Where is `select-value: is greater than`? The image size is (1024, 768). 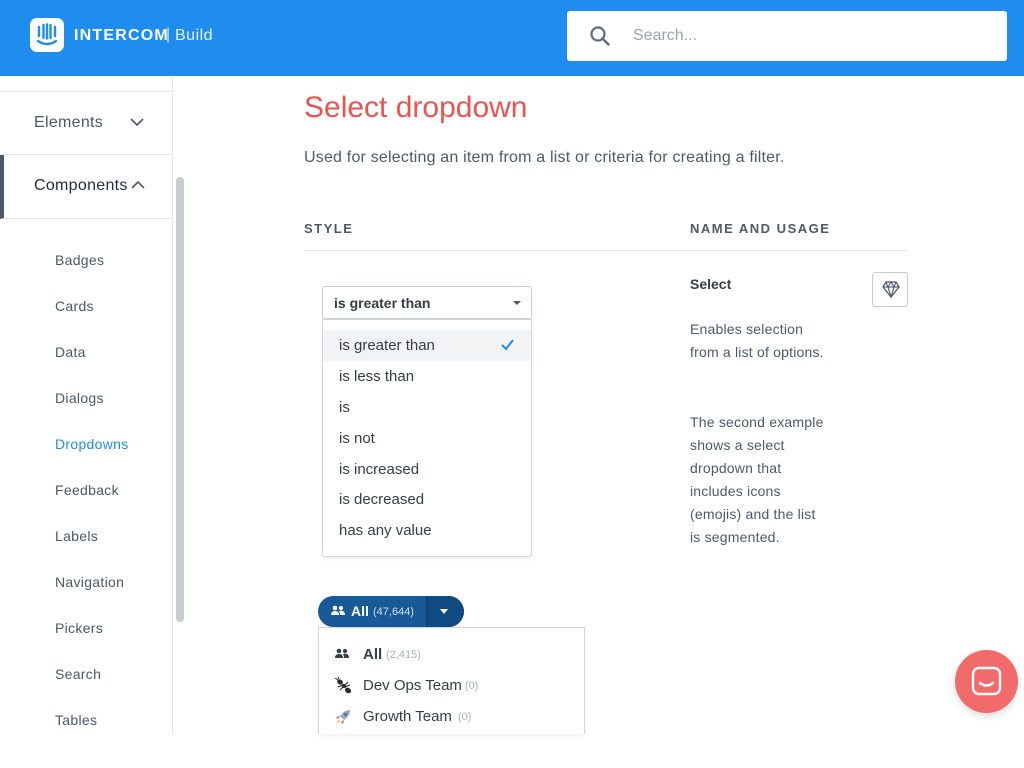
select-value: is greater than is located at coordinates (382, 303).